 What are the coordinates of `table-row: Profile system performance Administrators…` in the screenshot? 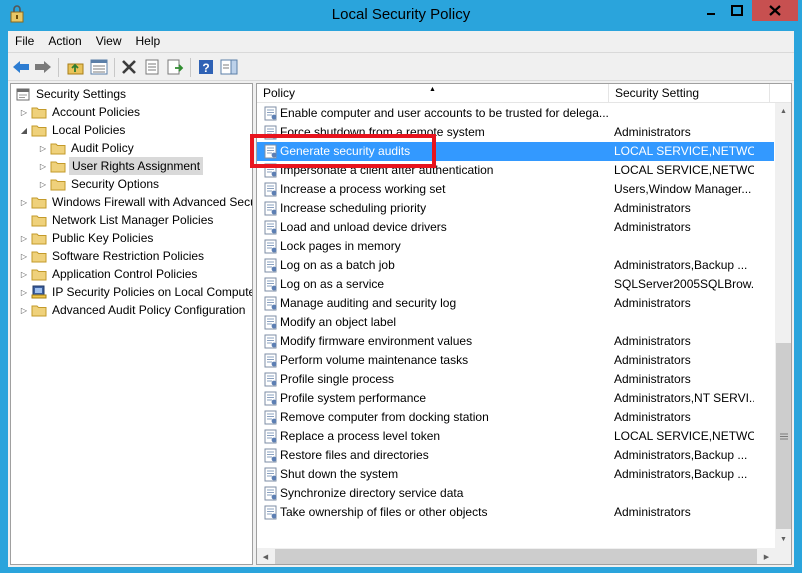 It's located at (515, 398).